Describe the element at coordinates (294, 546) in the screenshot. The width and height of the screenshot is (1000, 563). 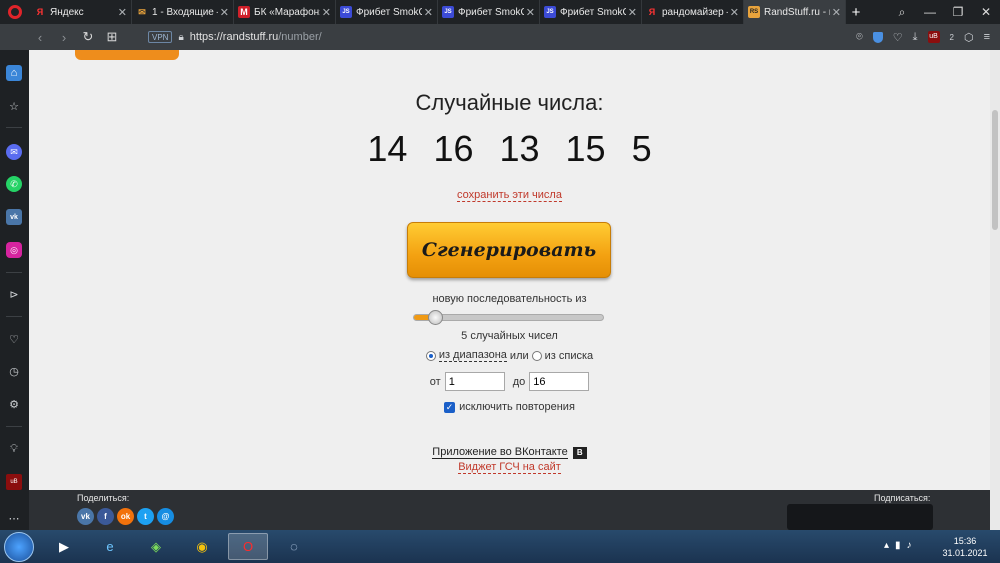
I see `app-icon: ◌` at that location.